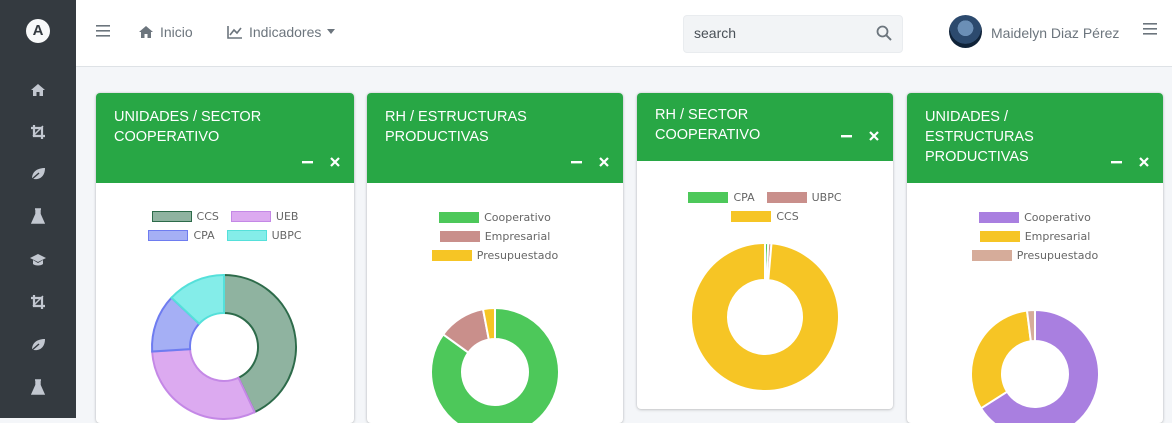 The width and height of the screenshot is (1172, 423). Describe the element at coordinates (517, 255) in the screenshot. I see `legend-label: Presupuestado` at that location.